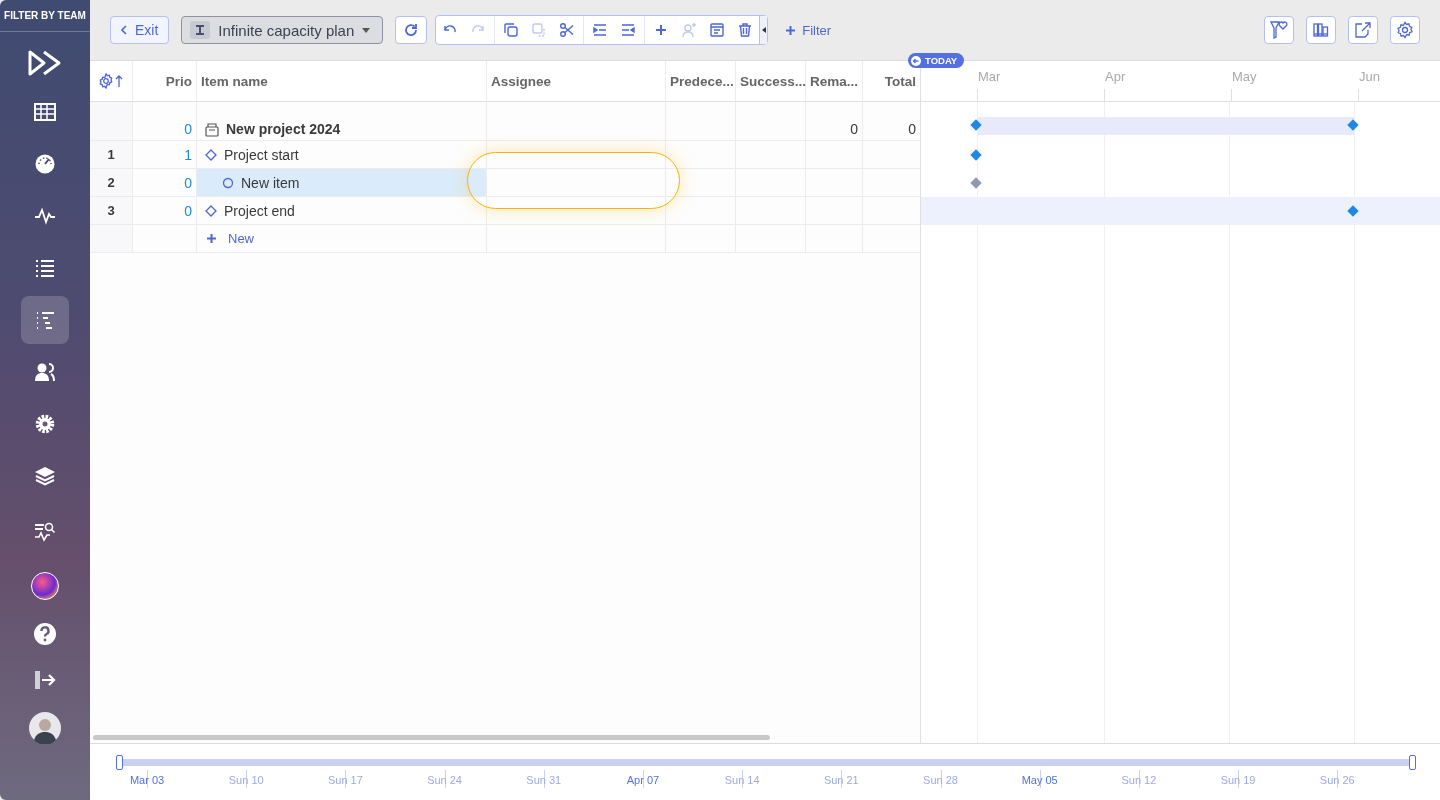 Image resolution: width=1440 pixels, height=800 pixels. Describe the element at coordinates (283, 129) in the screenshot. I see `item-name: New project 2024` at that location.